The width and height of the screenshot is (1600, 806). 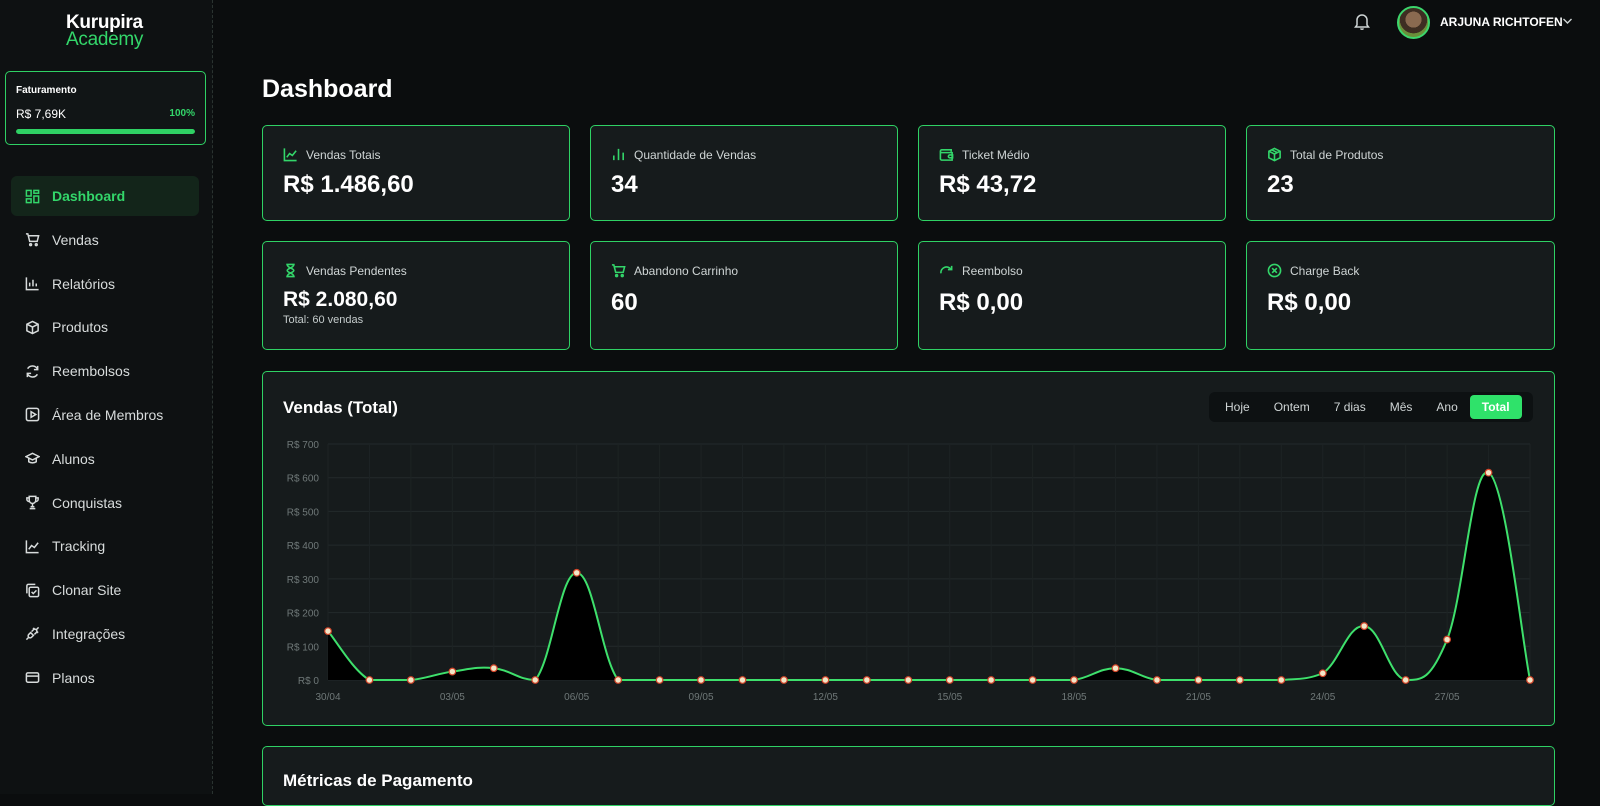 What do you see at coordinates (624, 184) in the screenshot?
I see `stat-value: 34` at bounding box center [624, 184].